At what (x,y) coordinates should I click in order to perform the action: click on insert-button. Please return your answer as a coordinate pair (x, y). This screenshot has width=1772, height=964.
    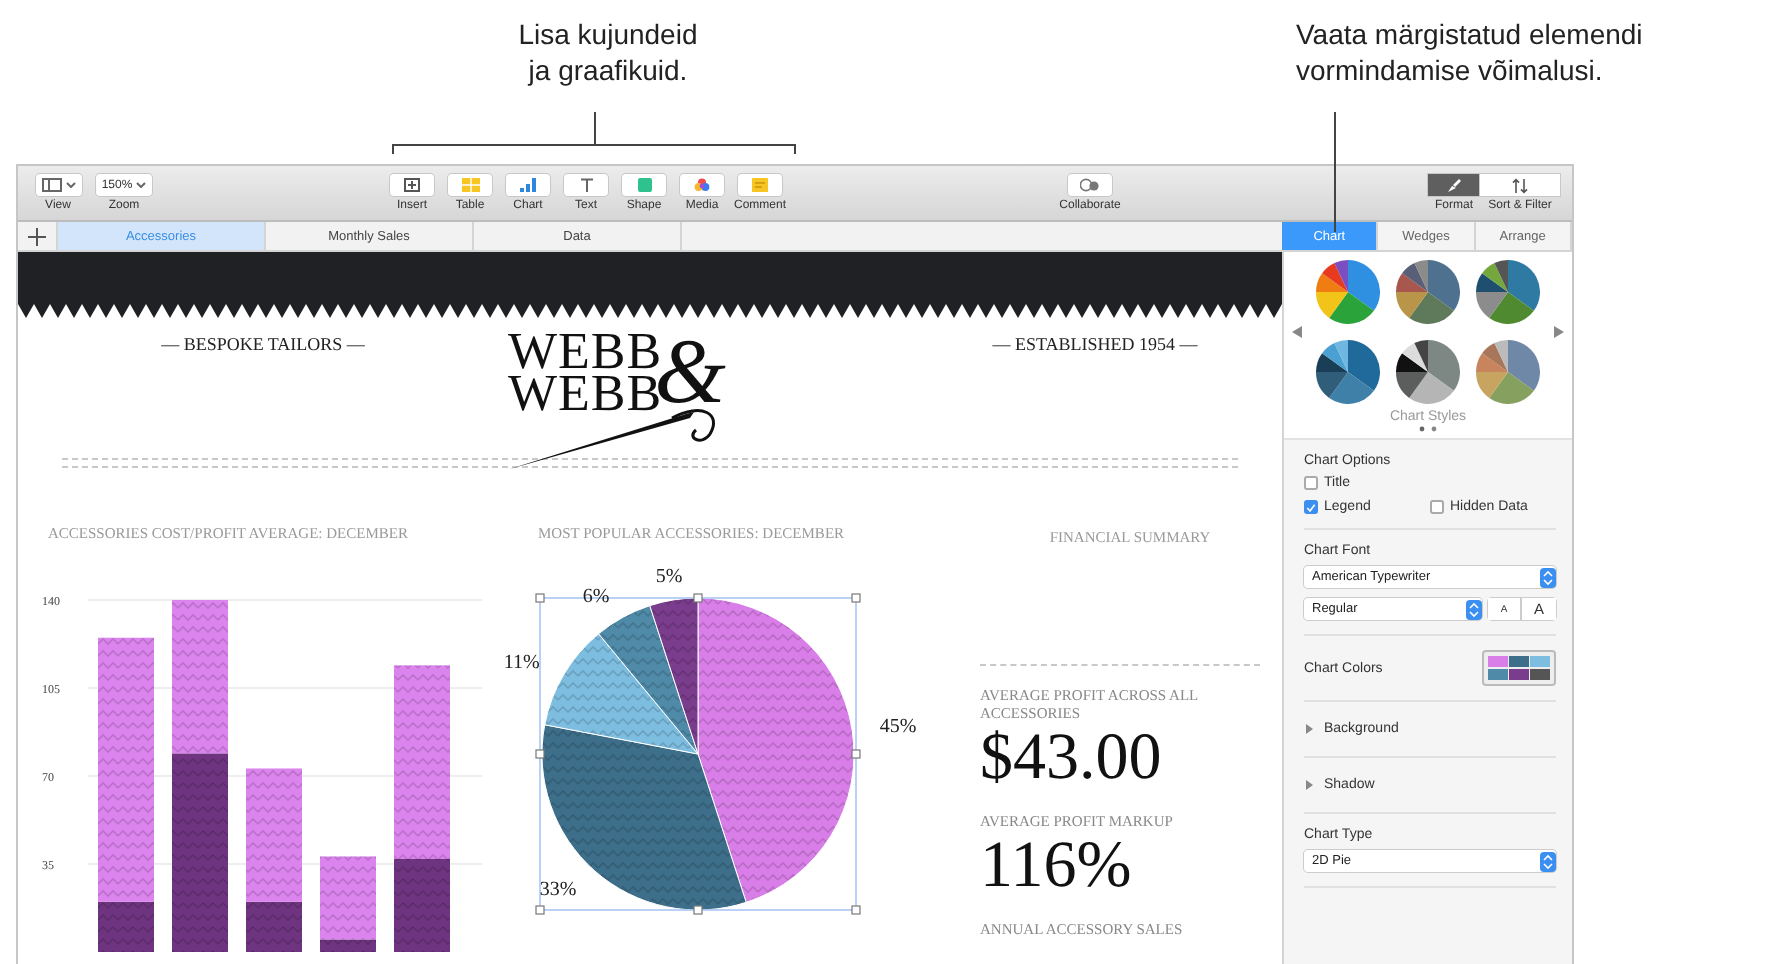
    Looking at the image, I should click on (412, 185).